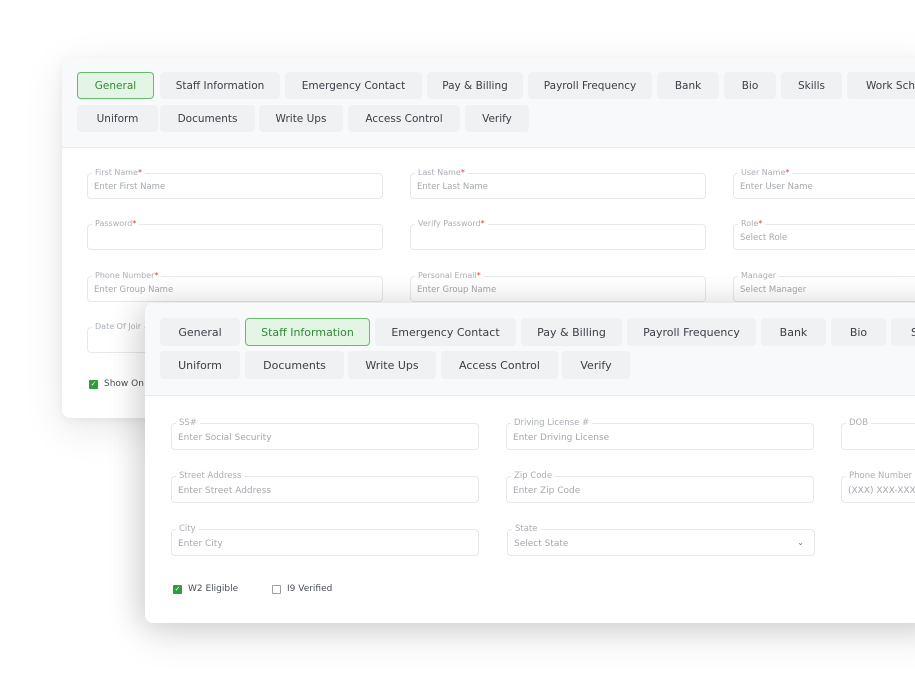 This screenshot has height=689, width=915. Describe the element at coordinates (325, 487) in the screenshot. I see `street-address-field: Street Address Enter Street Address` at that location.